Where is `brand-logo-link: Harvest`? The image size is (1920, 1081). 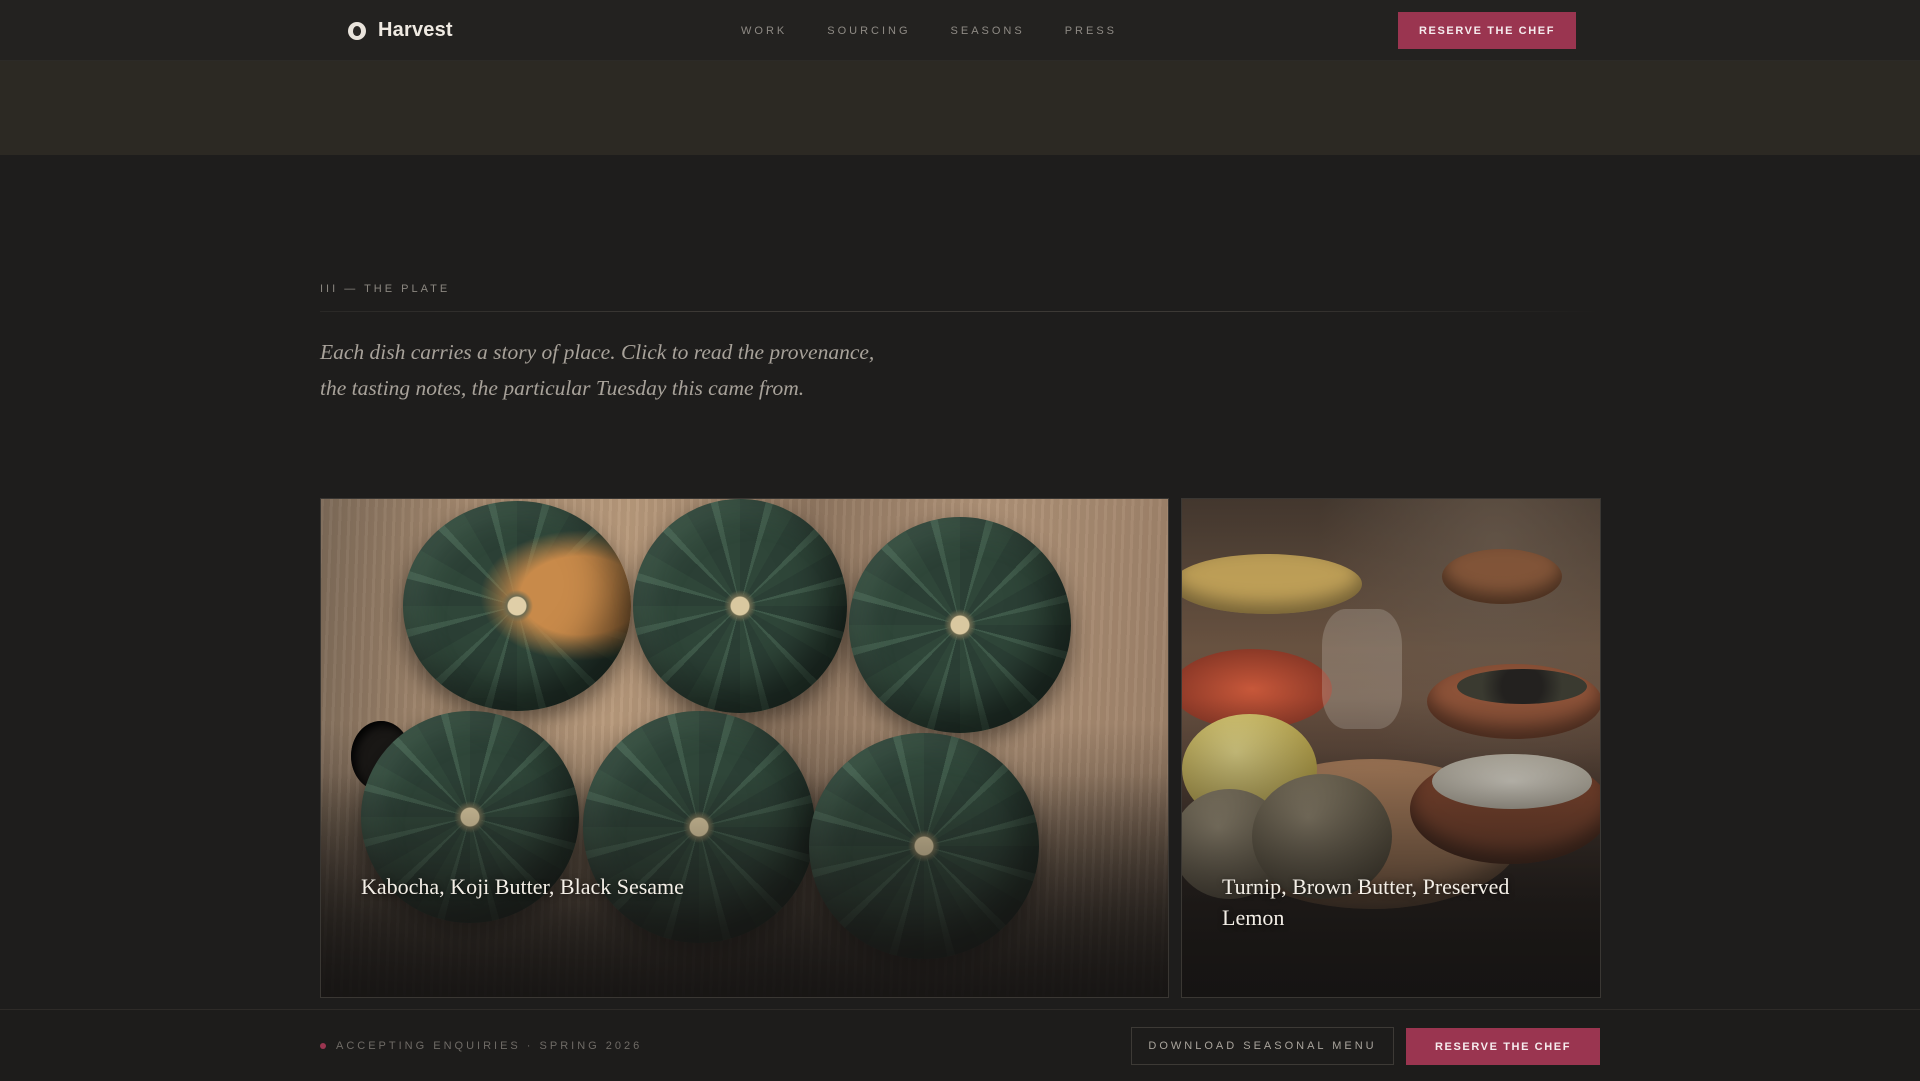 brand-logo-link: Harvest is located at coordinates (400, 30).